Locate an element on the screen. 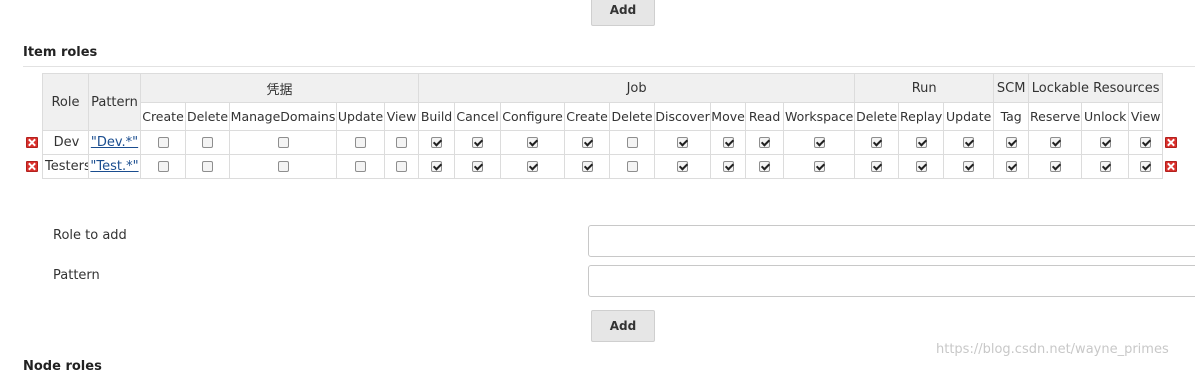  pattern-cell: "Test.*" is located at coordinates (114, 166).